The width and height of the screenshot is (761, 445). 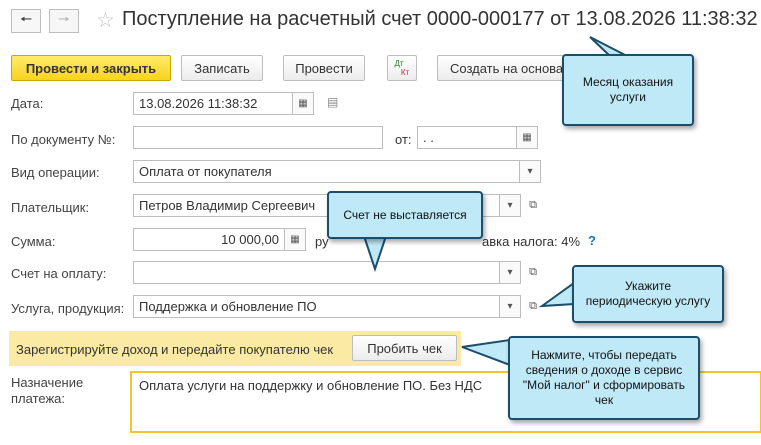 I want to click on service-label: Услуга, продукция:, so click(x=68, y=308).